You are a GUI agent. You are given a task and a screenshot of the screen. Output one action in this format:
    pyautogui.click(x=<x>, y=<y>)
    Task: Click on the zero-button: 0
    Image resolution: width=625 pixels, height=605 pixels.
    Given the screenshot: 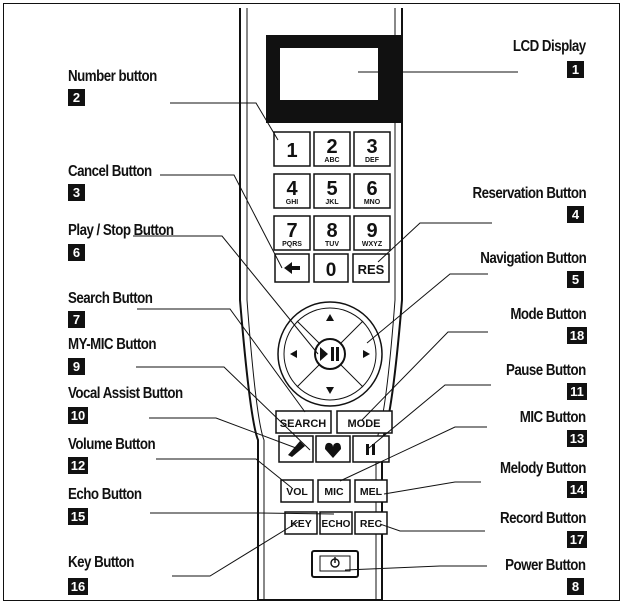 What is the action you would take?
    pyautogui.click(x=331, y=268)
    